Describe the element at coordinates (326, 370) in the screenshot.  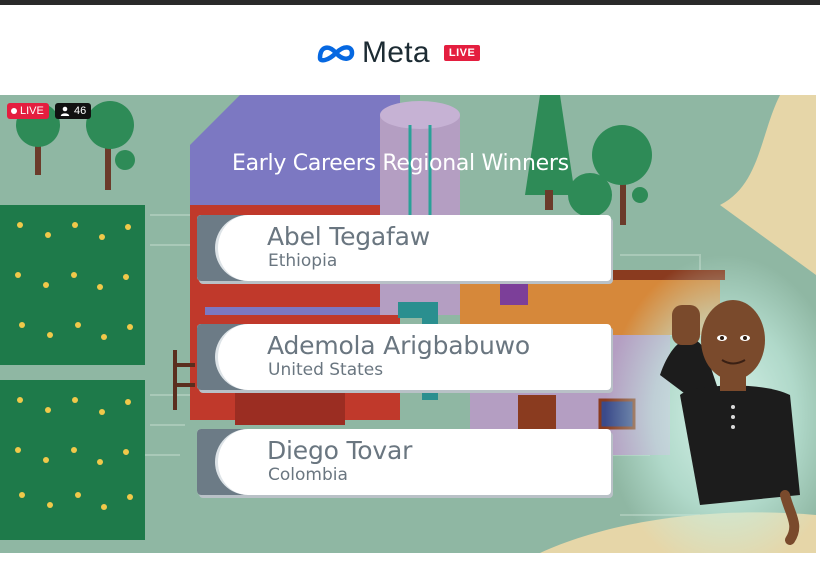
I see `winner-country: United States` at that location.